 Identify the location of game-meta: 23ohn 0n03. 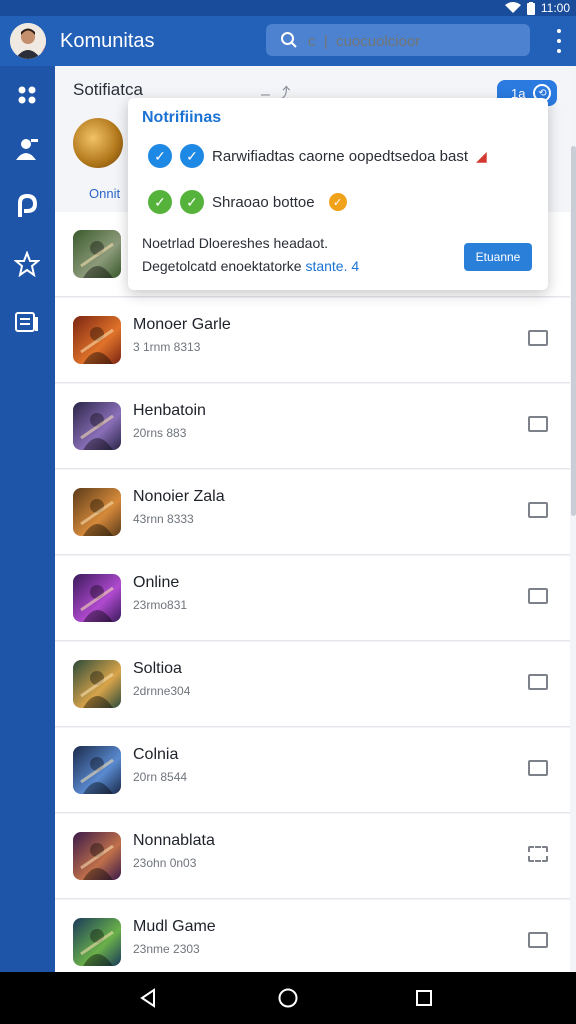
(165, 863).